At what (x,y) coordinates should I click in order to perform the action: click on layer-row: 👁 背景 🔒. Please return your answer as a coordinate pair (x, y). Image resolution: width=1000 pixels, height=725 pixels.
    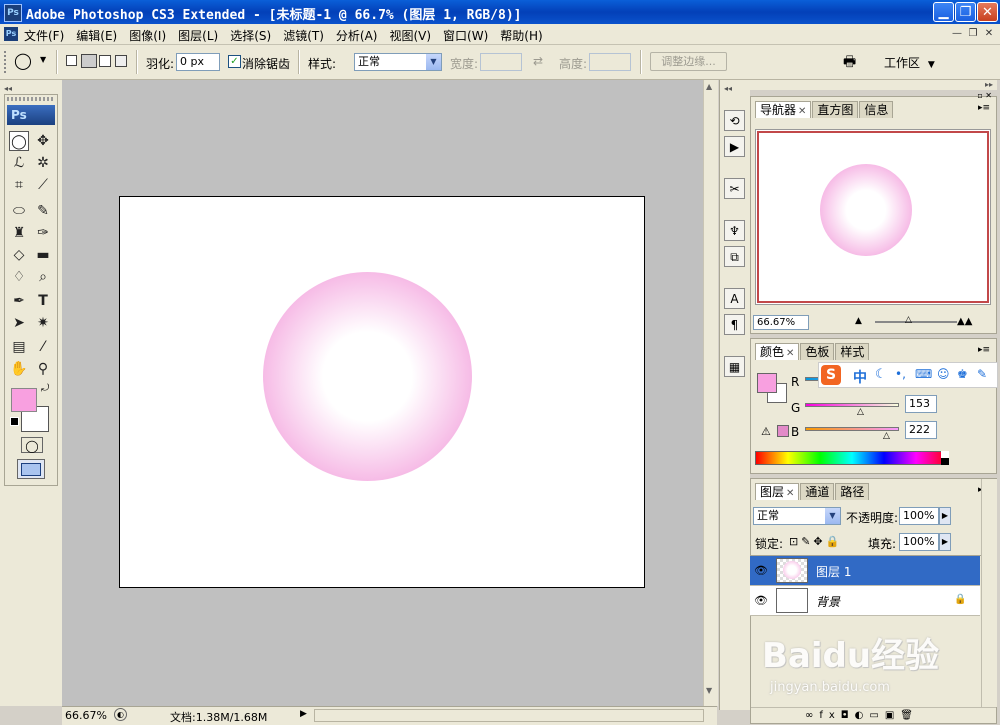
    Looking at the image, I should click on (865, 601).